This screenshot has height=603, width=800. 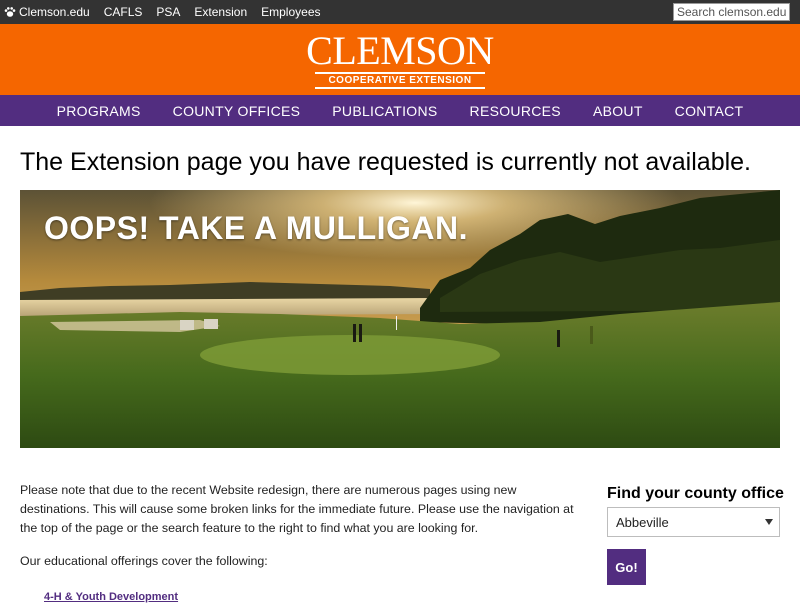 I want to click on nav-item-resources: RESOURCES, so click(x=515, y=111).